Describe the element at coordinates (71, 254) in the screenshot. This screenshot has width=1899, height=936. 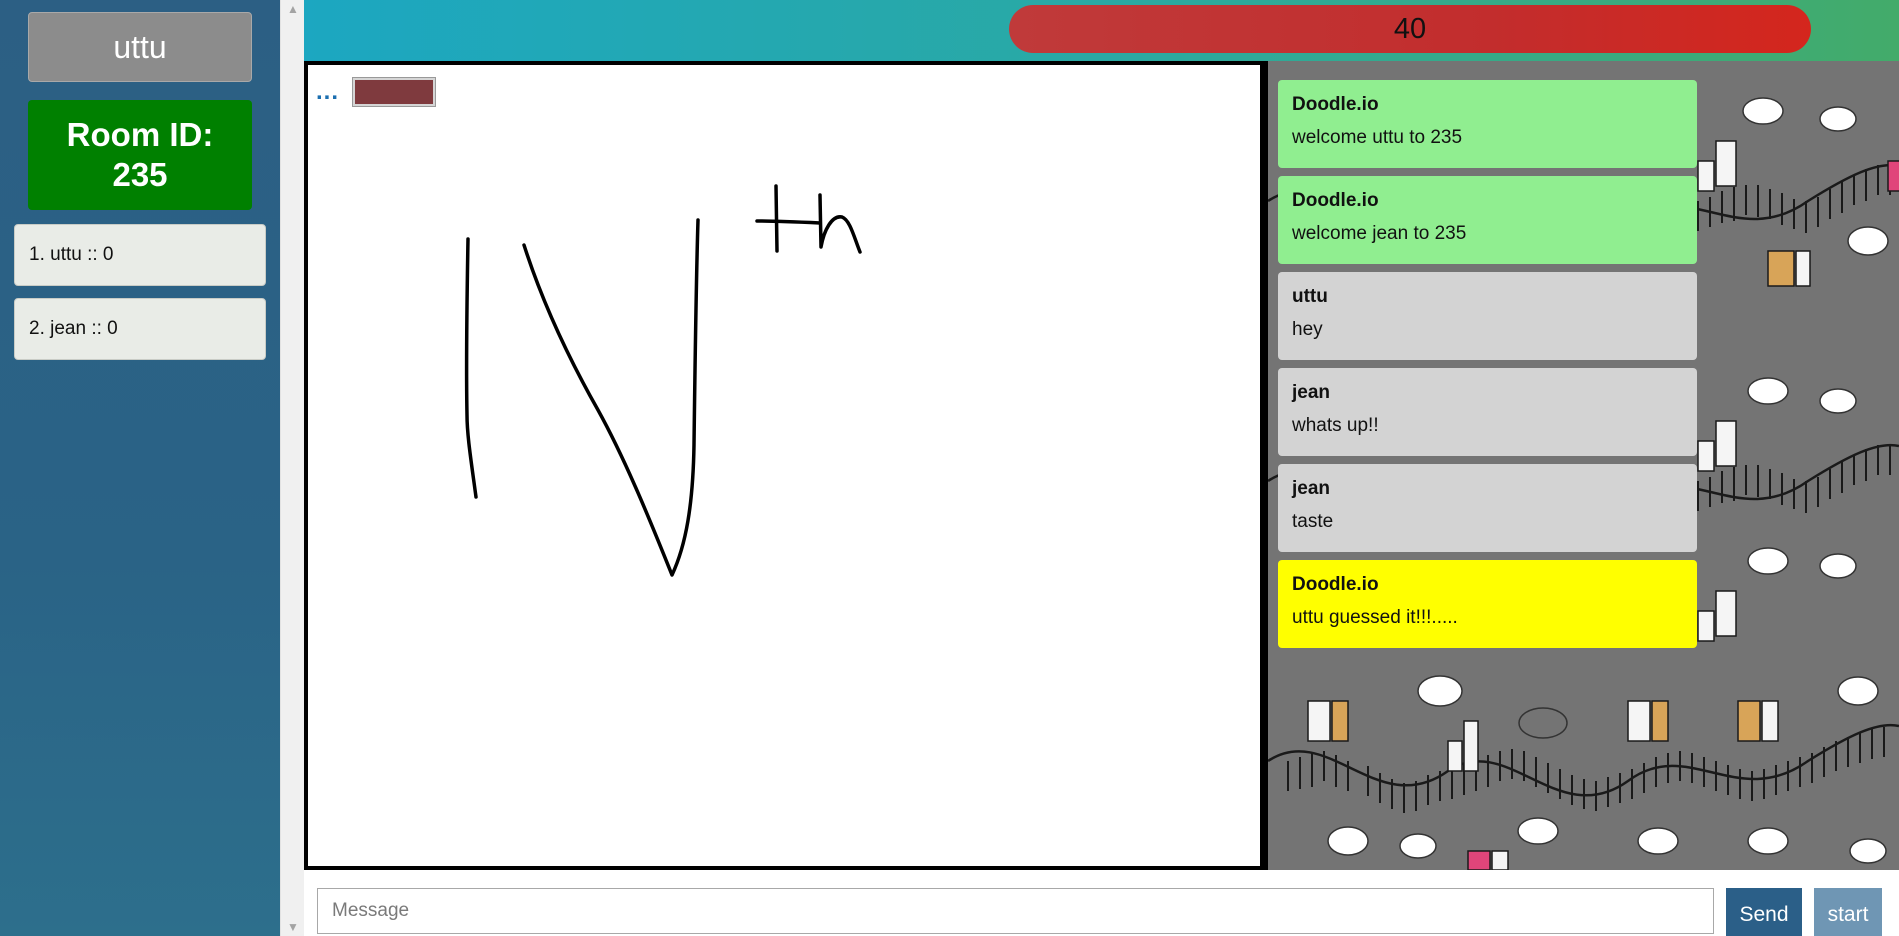
I see `player-label: 1. uttu :: 0` at that location.